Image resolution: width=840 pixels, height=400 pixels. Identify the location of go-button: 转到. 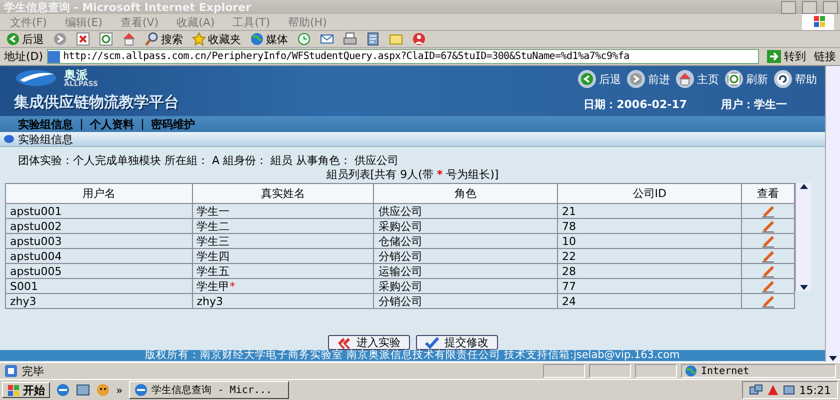
(786, 56).